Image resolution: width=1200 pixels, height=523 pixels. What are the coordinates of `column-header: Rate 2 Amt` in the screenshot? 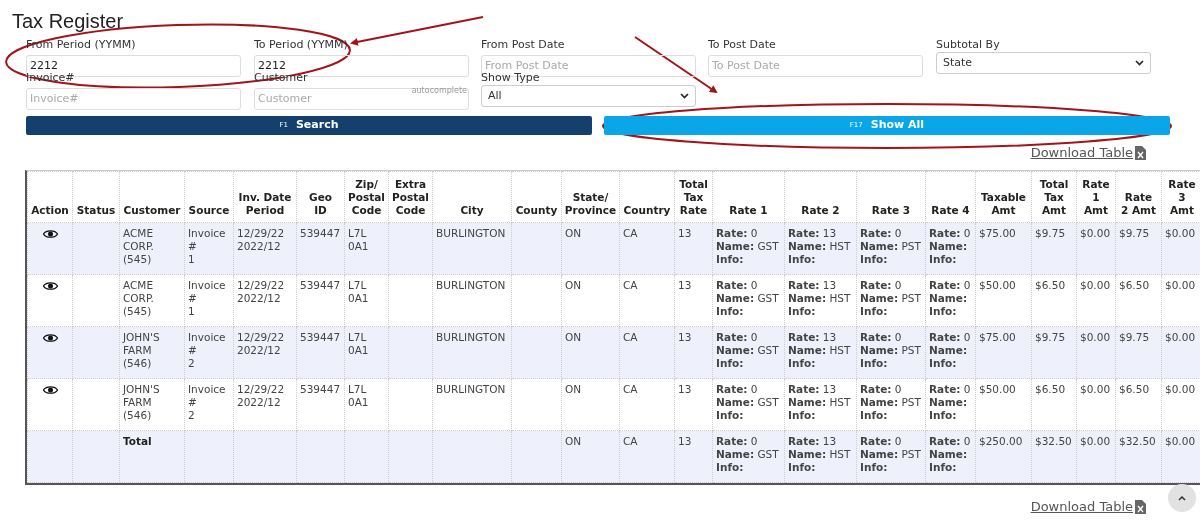 It's located at (1138, 204).